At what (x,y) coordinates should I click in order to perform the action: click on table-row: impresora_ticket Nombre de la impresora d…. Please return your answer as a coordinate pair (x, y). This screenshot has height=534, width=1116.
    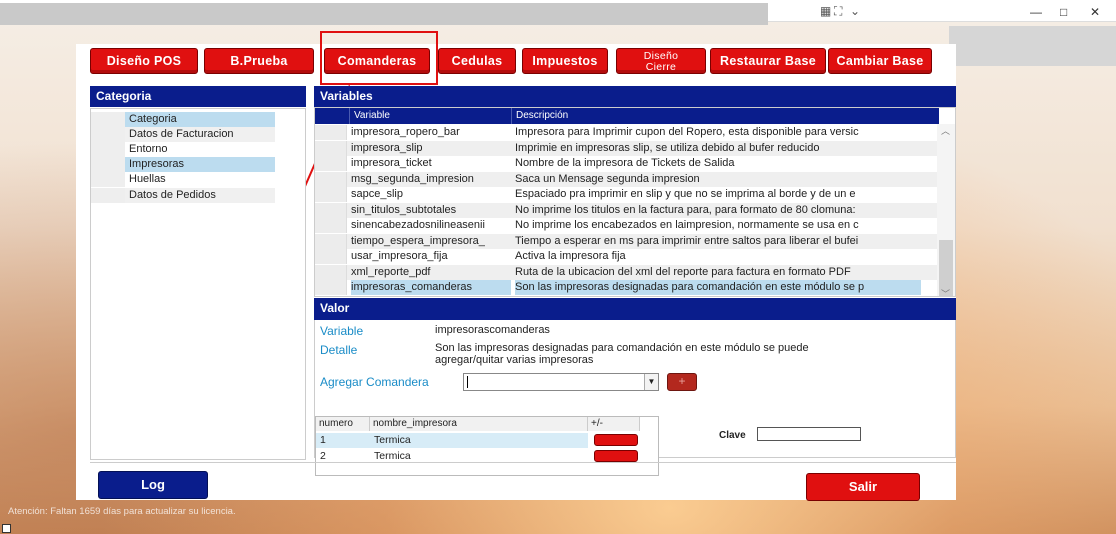
    Looking at the image, I should click on (628, 164).